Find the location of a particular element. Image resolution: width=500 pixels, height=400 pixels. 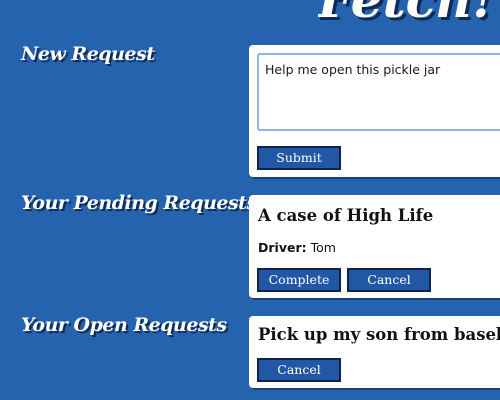

open-request-title: Pick up my son from baseball practice is located at coordinates (379, 334).